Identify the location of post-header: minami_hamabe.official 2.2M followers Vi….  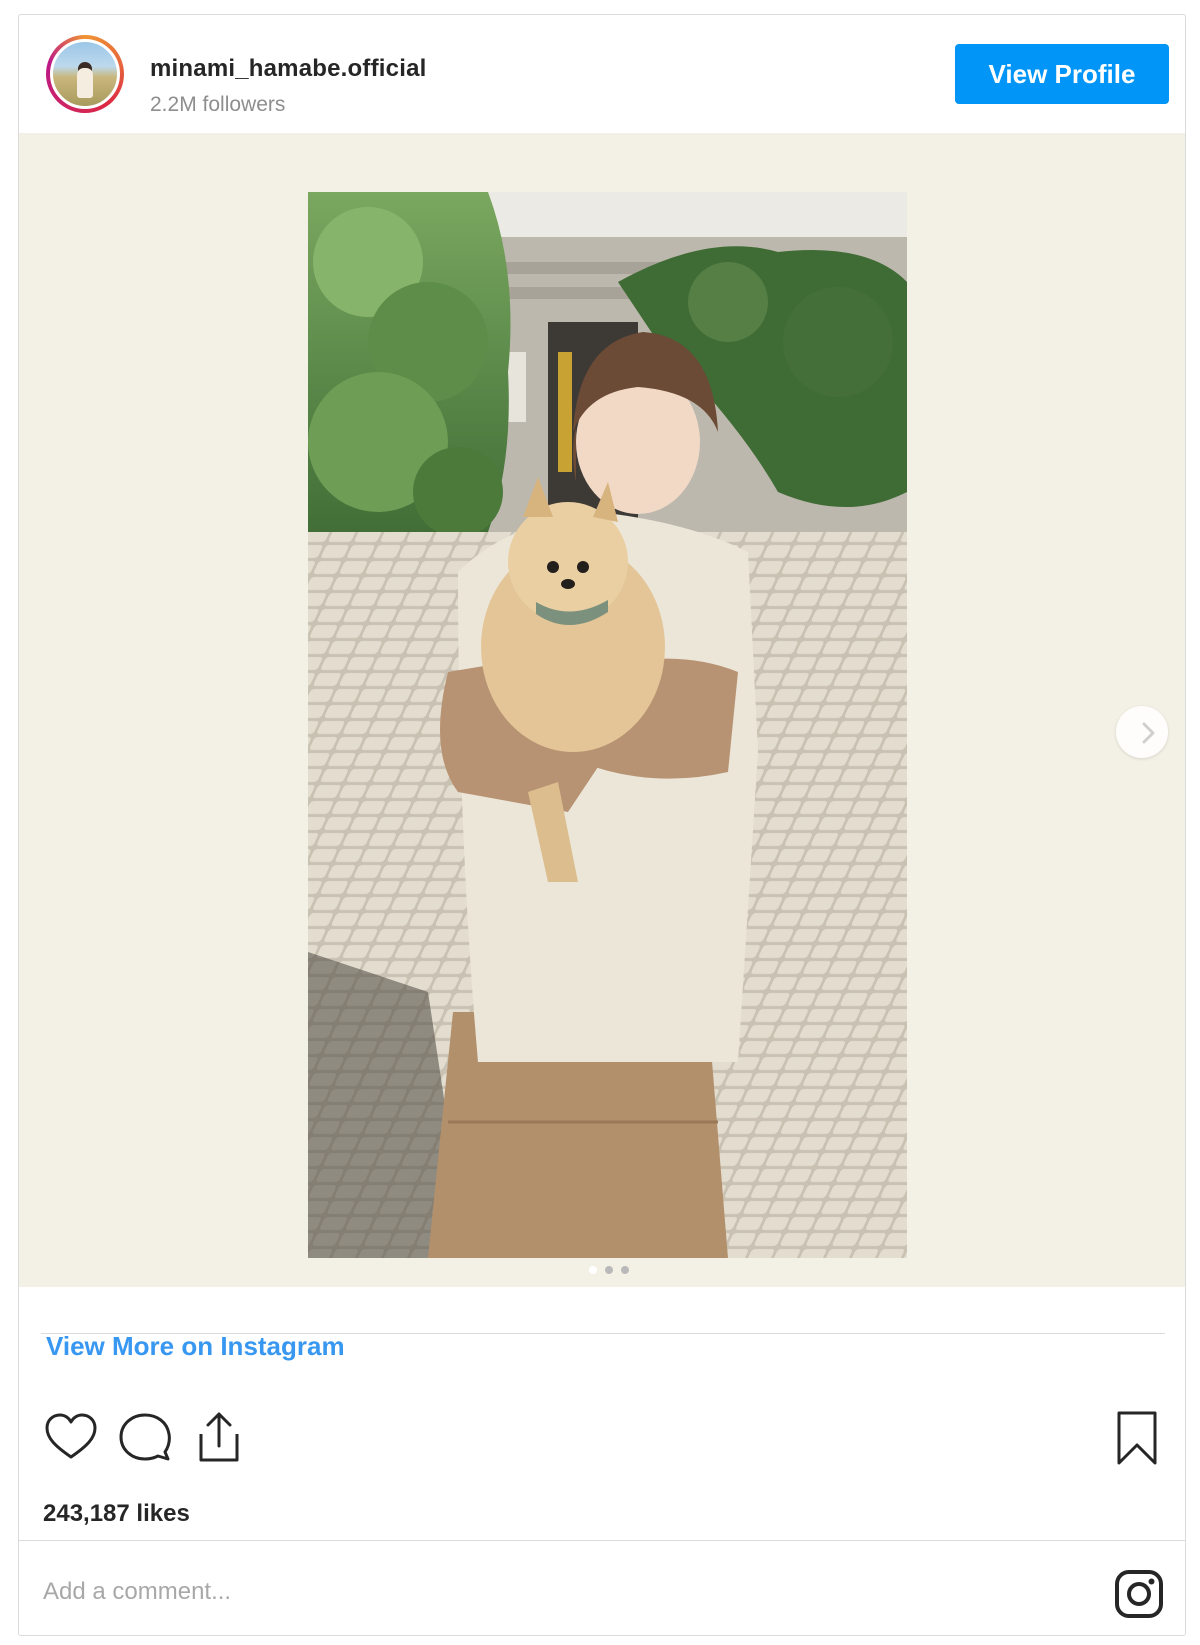
(602, 74).